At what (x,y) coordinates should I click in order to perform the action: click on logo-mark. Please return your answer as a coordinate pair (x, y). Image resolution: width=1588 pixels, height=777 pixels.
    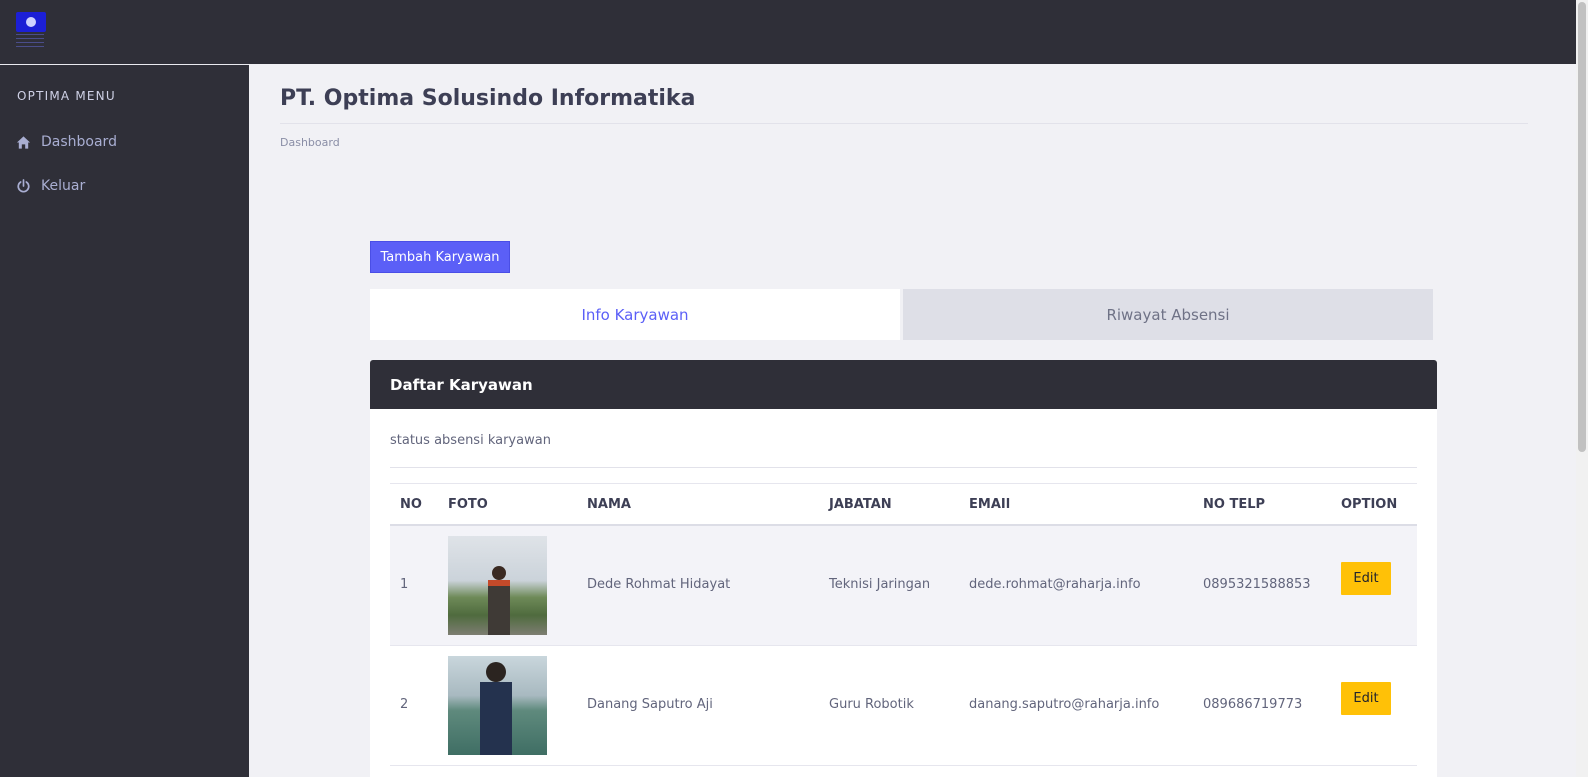
    Looking at the image, I should click on (31, 22).